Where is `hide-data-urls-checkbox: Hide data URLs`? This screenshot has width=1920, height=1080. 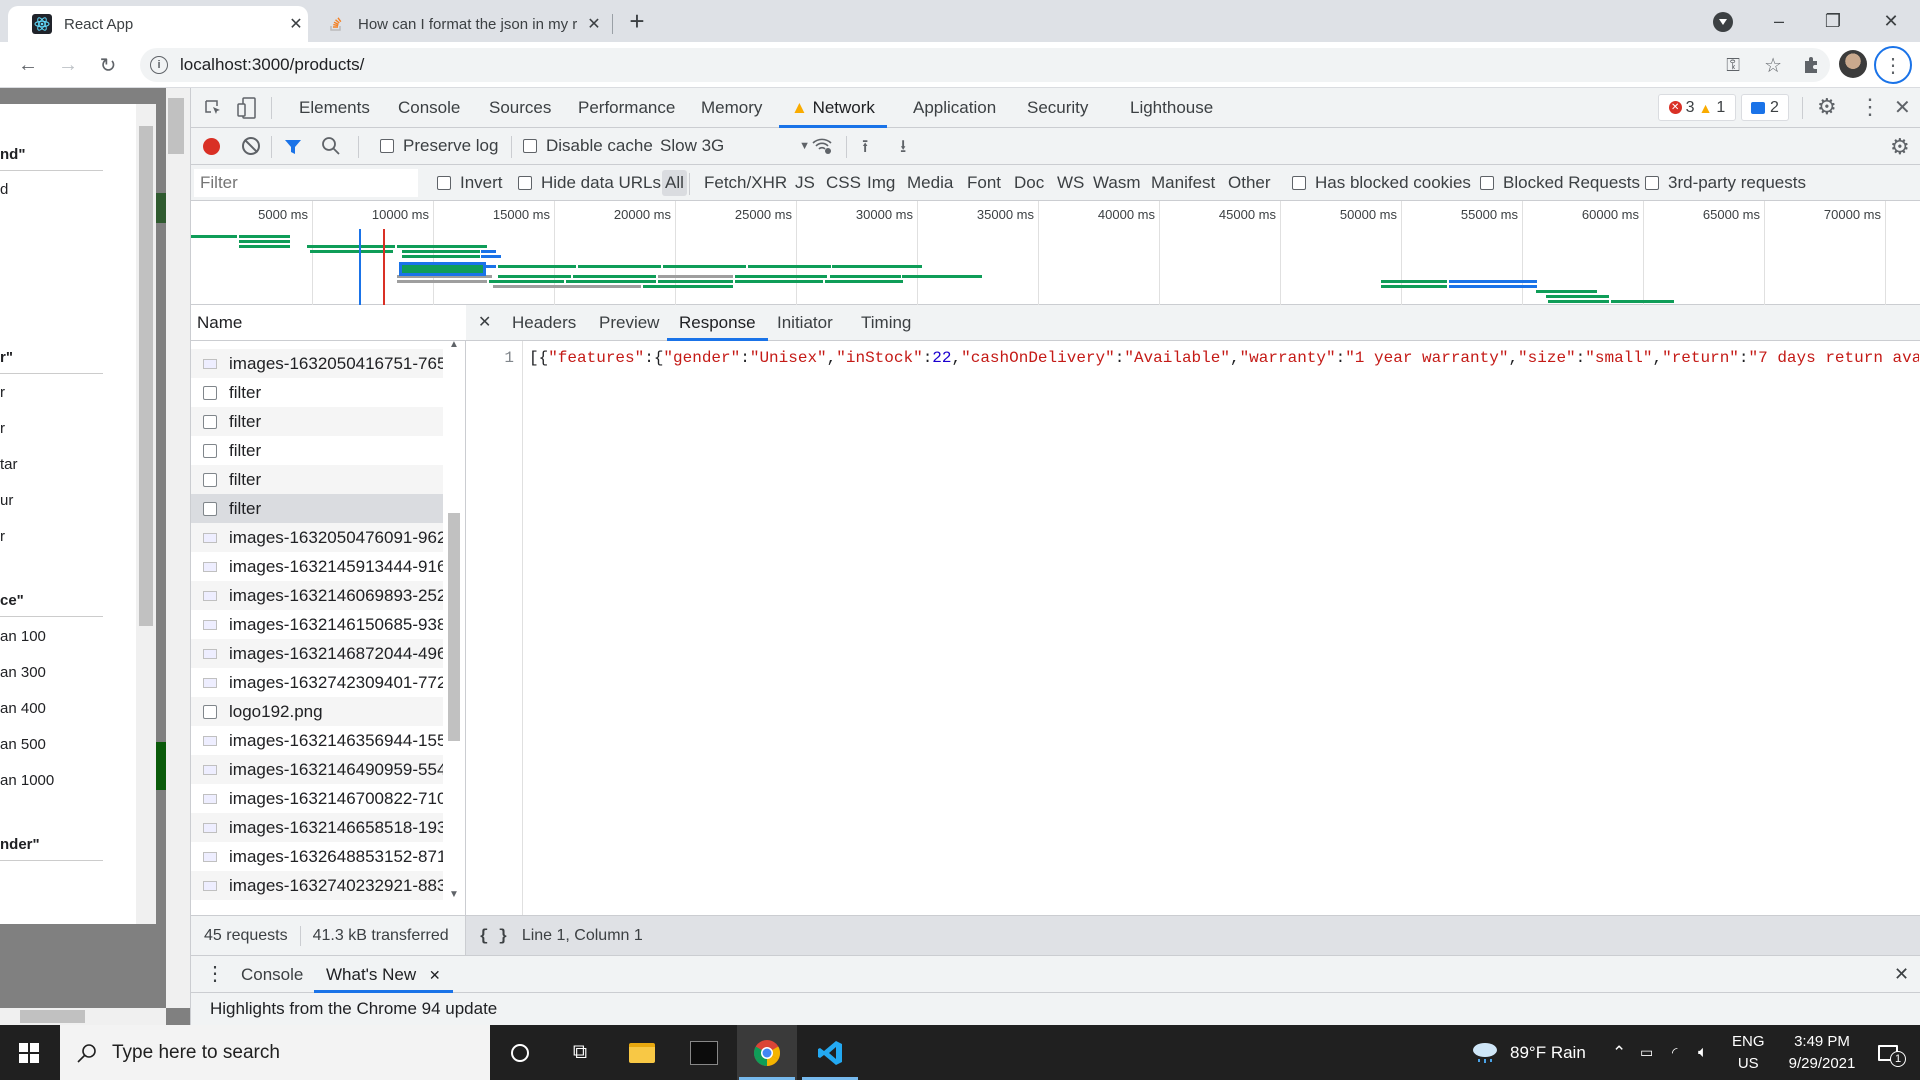
hide-data-urls-checkbox: Hide data URLs is located at coordinates (589, 183).